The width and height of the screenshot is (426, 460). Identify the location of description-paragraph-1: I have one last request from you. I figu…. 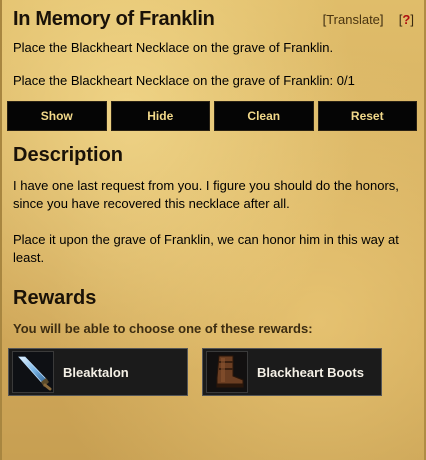
(206, 194).